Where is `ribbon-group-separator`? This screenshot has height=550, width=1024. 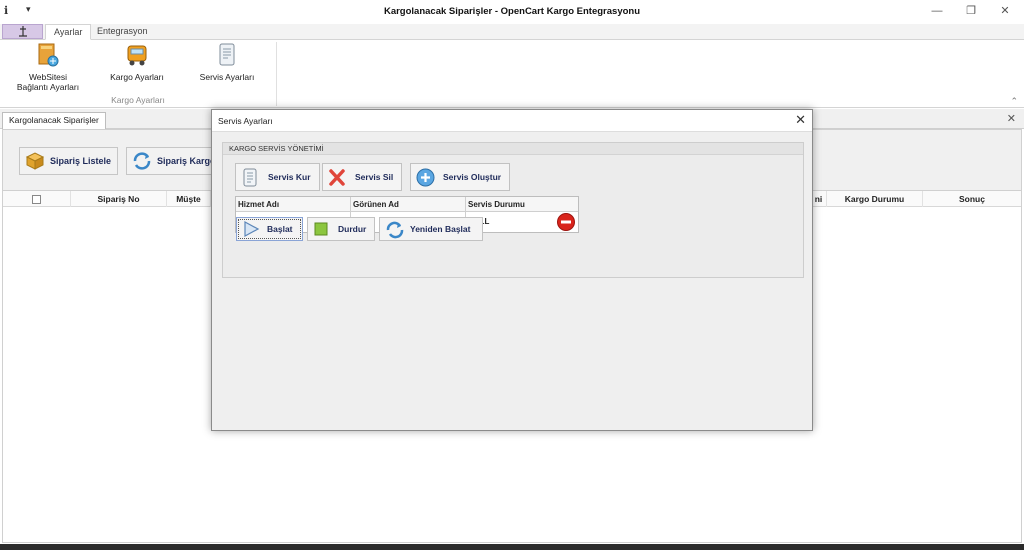
ribbon-group-separator is located at coordinates (276, 74).